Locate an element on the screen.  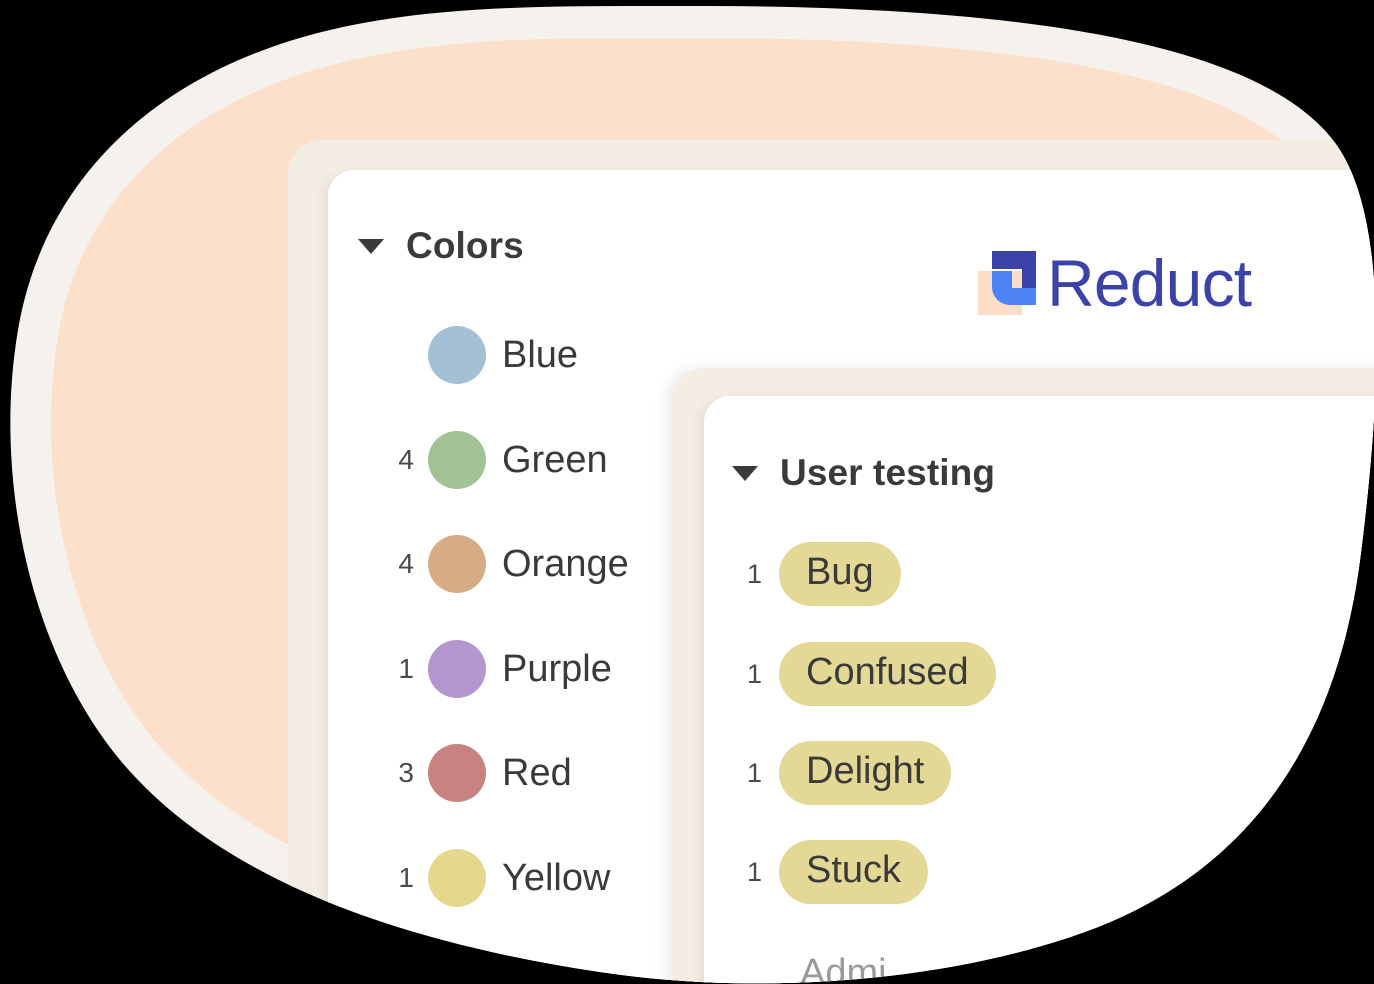
color-label: Purple is located at coordinates (557, 668).